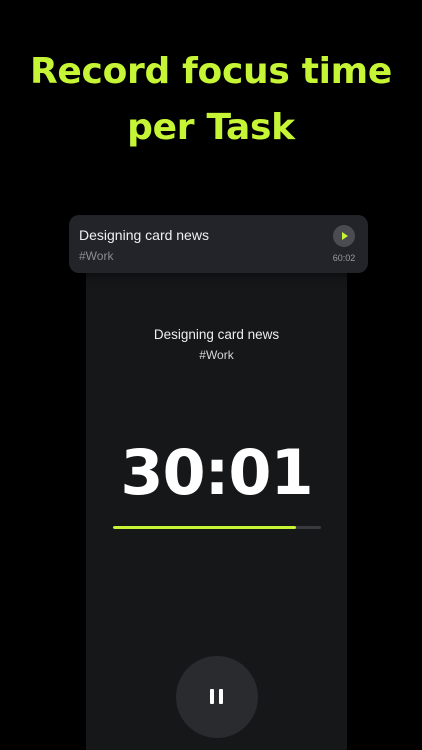 The width and height of the screenshot is (422, 750). I want to click on progress-bar, so click(217, 527).